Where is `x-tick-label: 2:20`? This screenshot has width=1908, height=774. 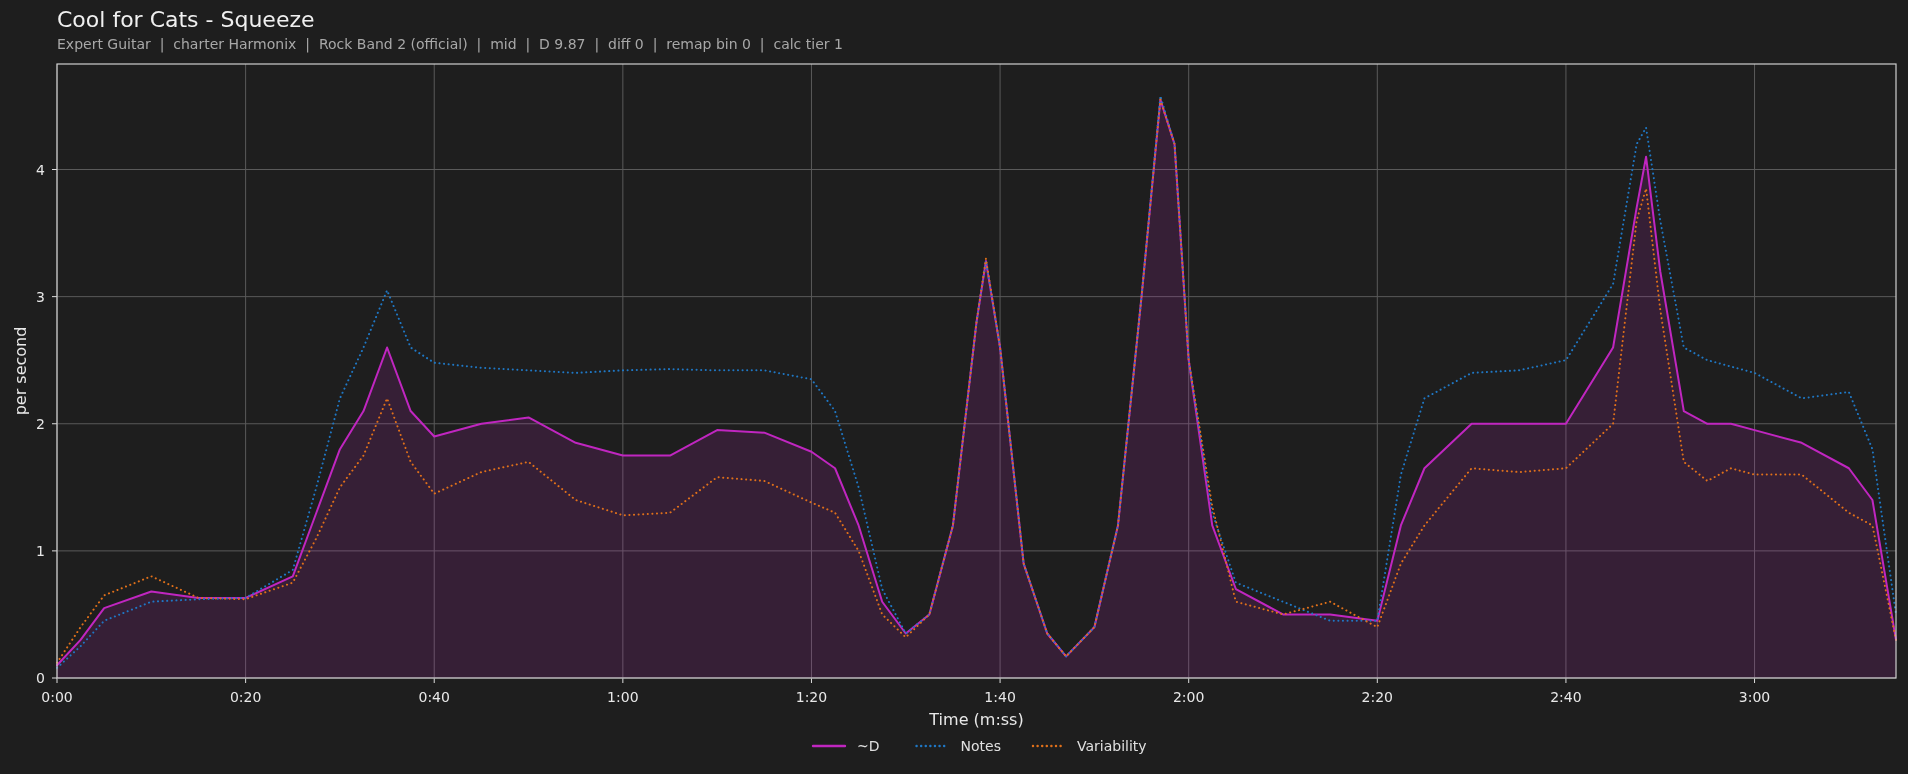 x-tick-label: 2:20 is located at coordinates (1377, 697).